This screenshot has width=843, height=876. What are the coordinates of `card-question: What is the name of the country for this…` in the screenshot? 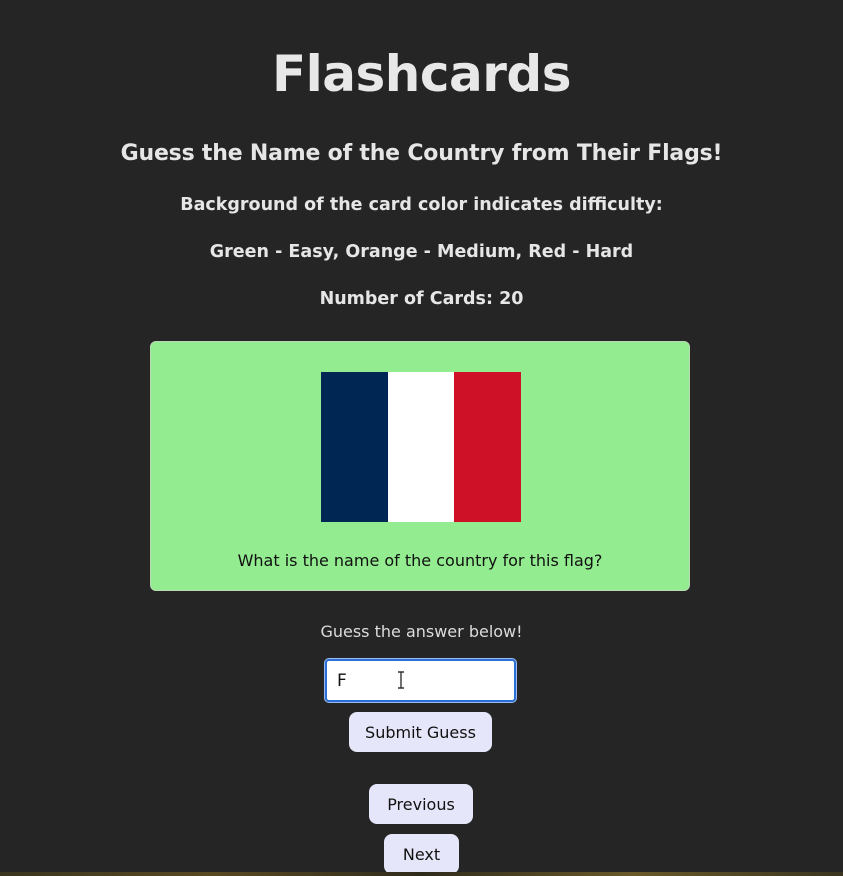 It's located at (420, 560).